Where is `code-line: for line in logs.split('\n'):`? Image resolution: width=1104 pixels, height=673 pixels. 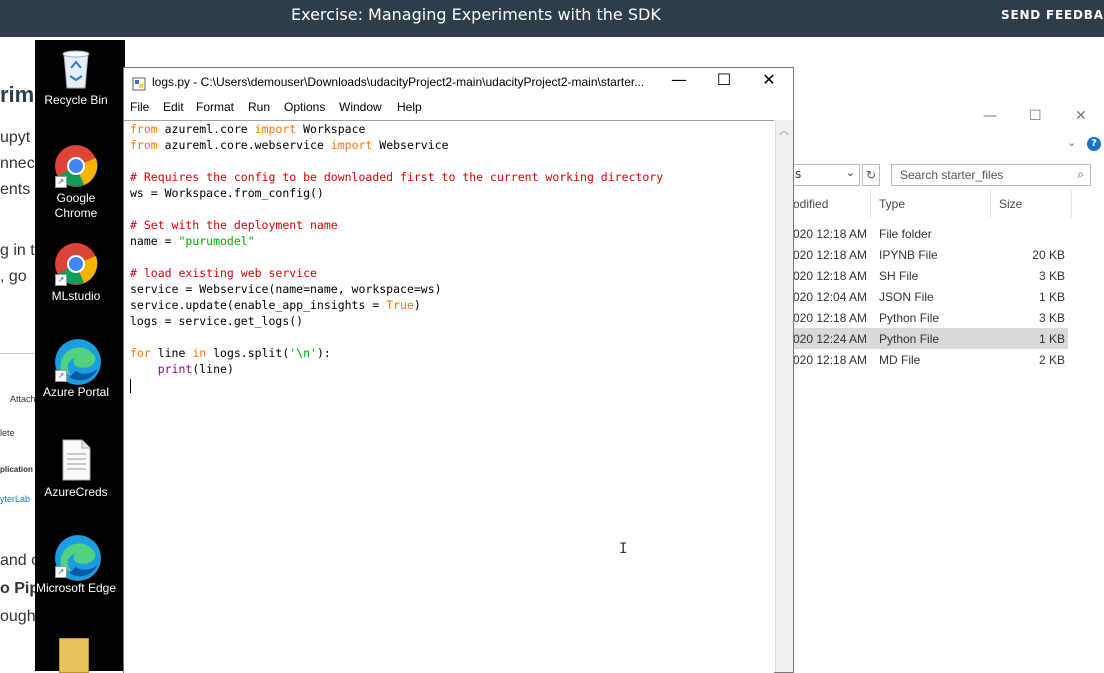 code-line: for line in logs.split('\n'): is located at coordinates (396, 353).